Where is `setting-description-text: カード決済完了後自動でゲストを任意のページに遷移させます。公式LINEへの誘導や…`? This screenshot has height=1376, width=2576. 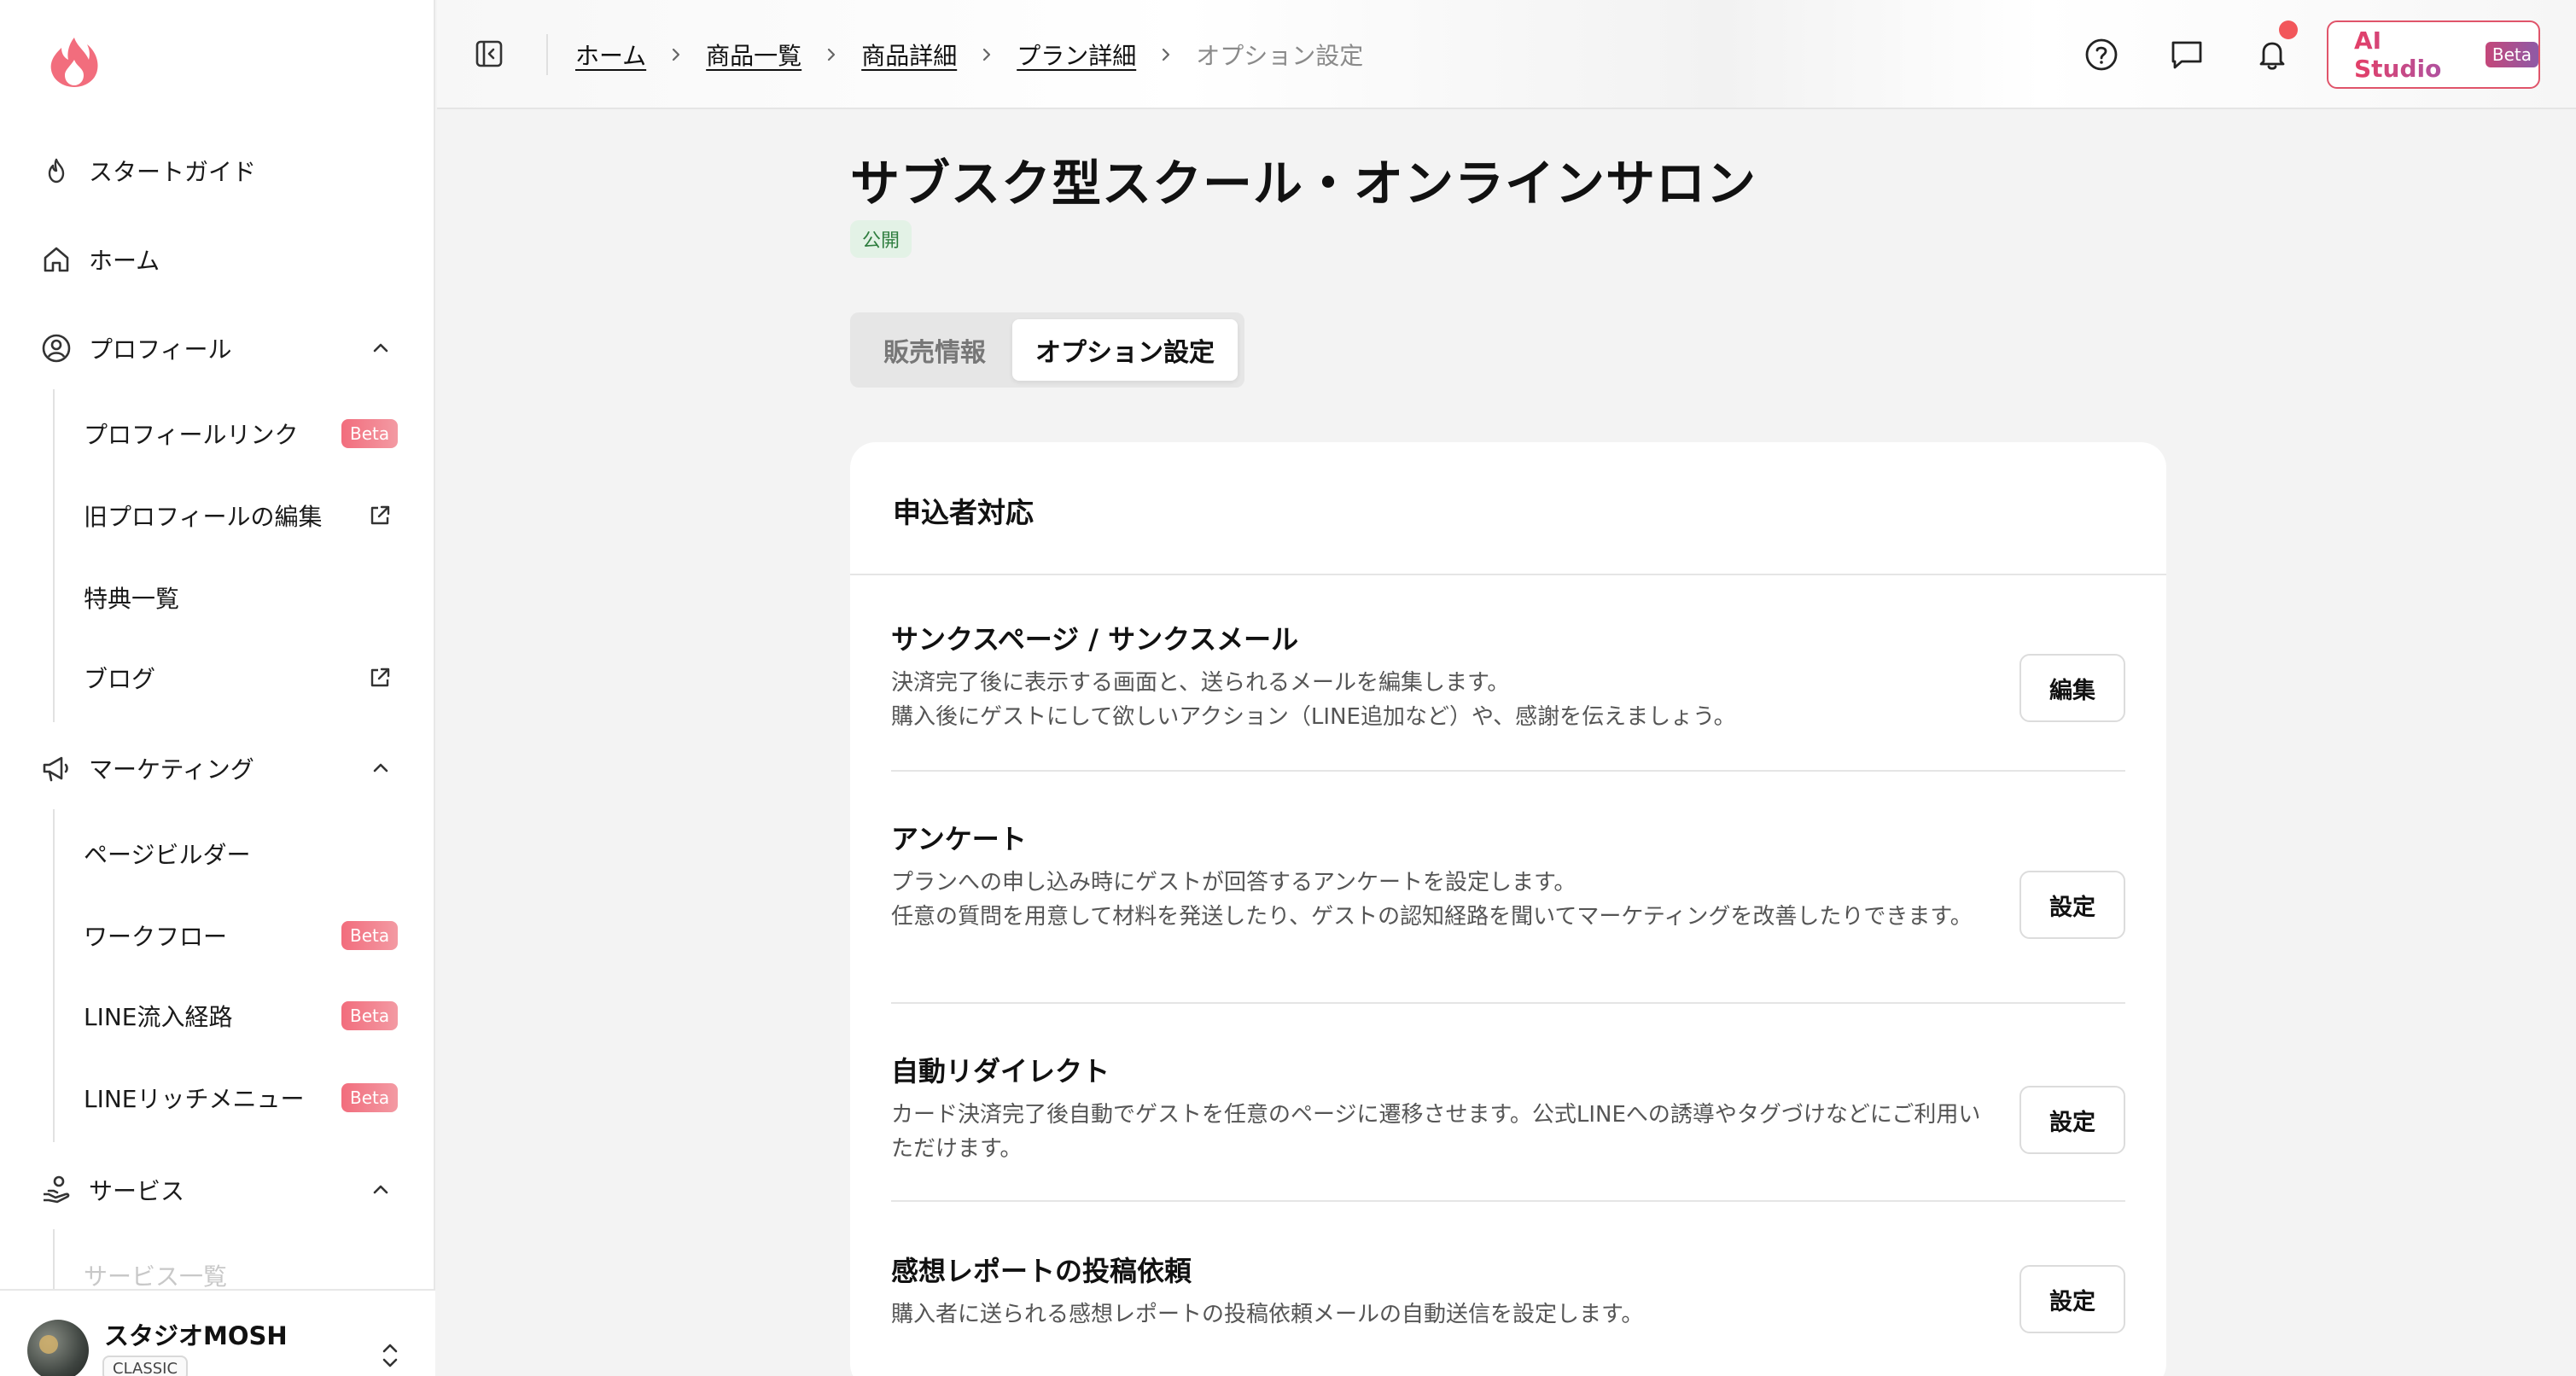
setting-description-text: カード決済完了後自動でゲストを任意のページに遷移させます。公式LINEへの誘導や… is located at coordinates (1436, 1132).